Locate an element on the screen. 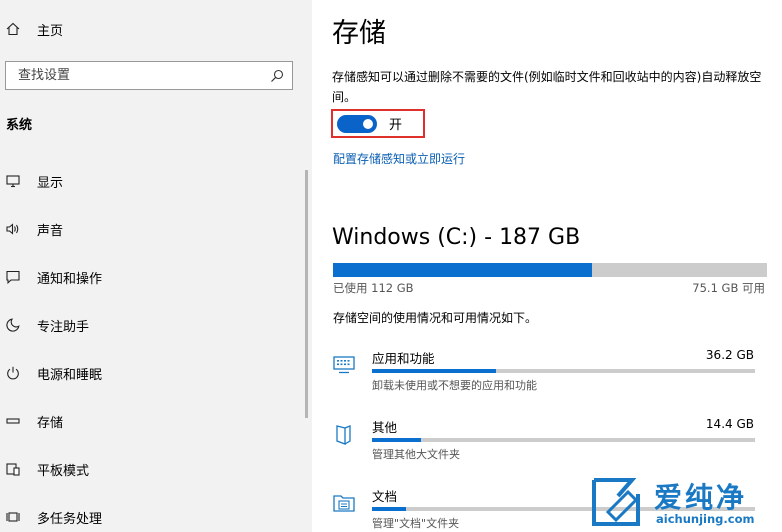 The image size is (782, 532). sidebar-item-sound: 声音 is located at coordinates (150, 229).